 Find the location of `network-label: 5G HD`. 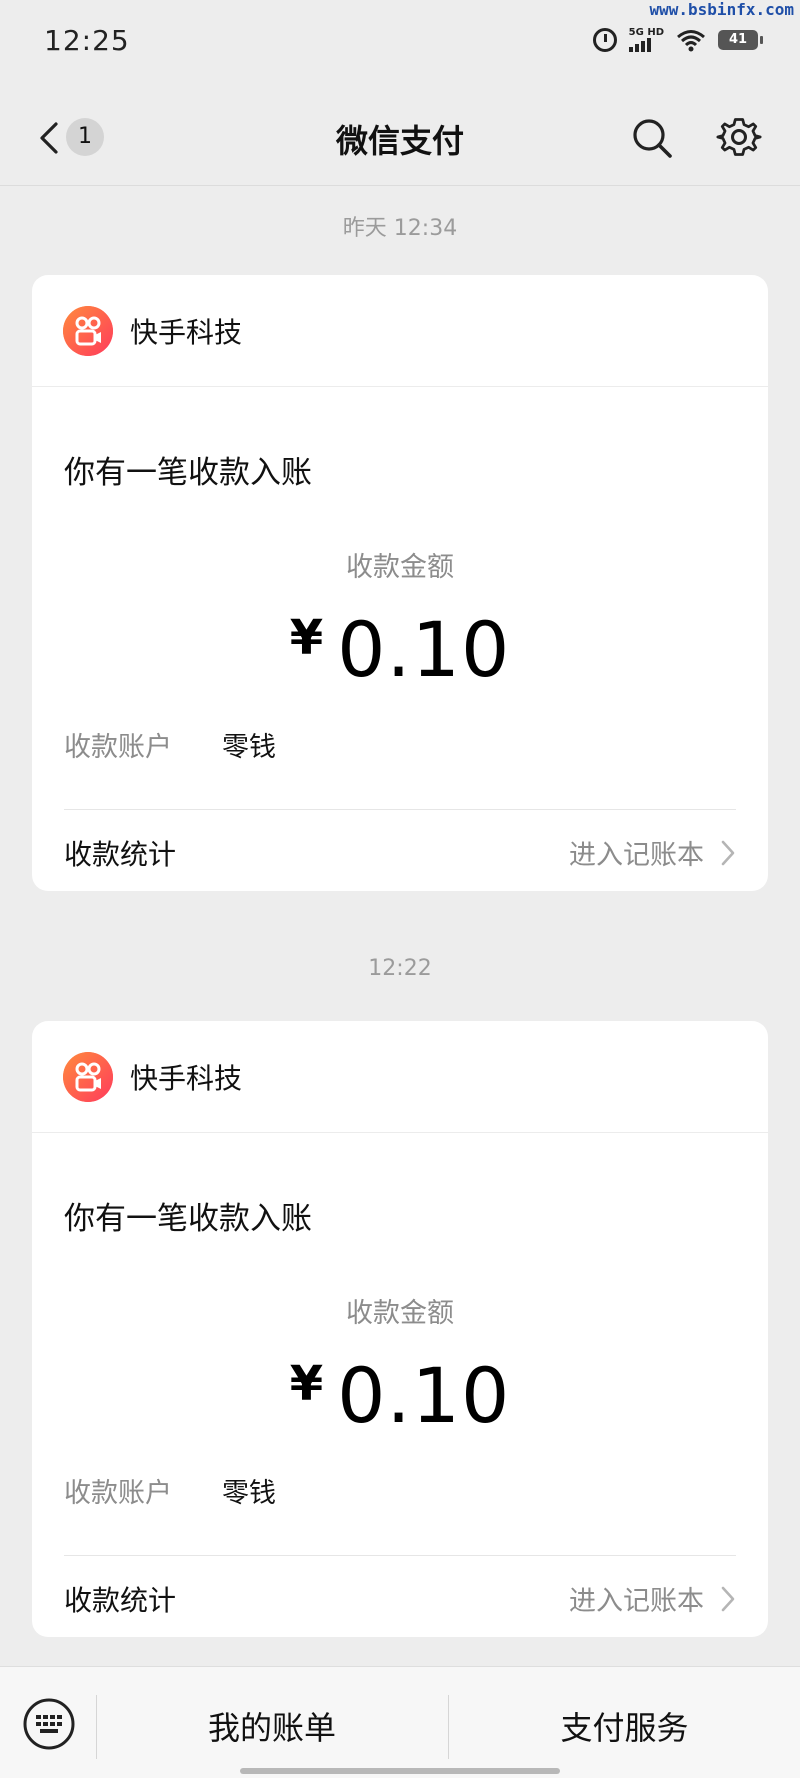

network-label: 5G HD is located at coordinates (646, 32).